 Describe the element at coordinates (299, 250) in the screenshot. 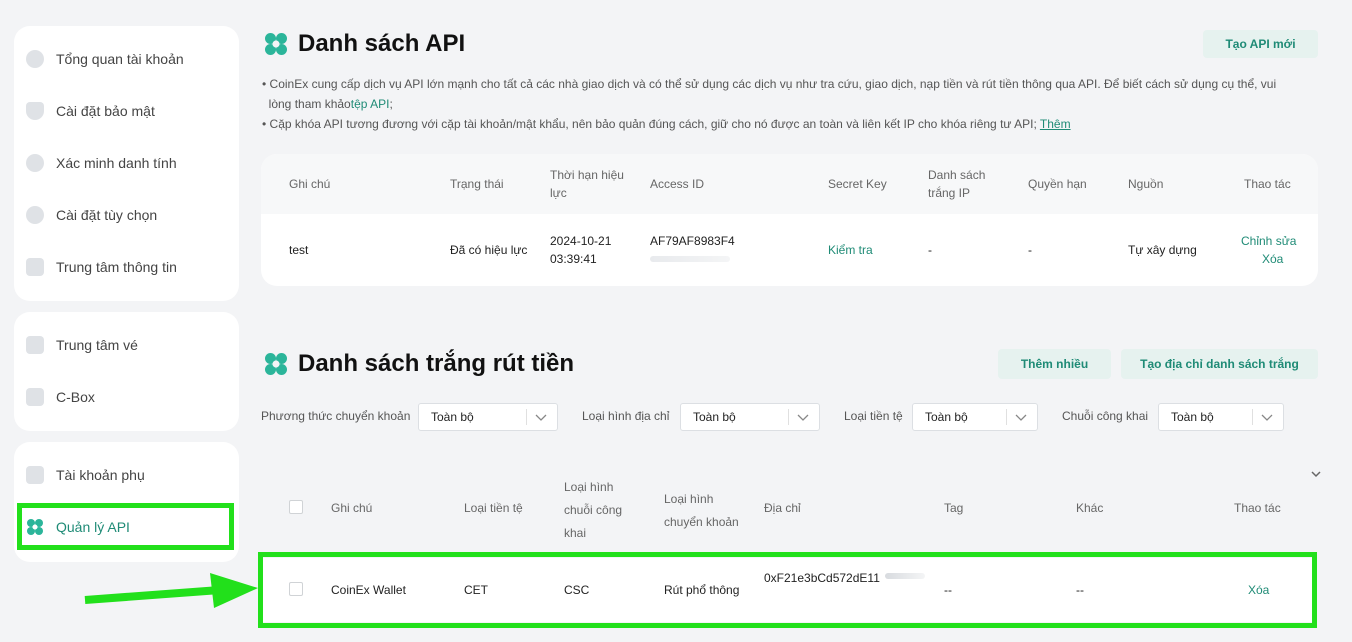

I see `cell-note: test` at that location.